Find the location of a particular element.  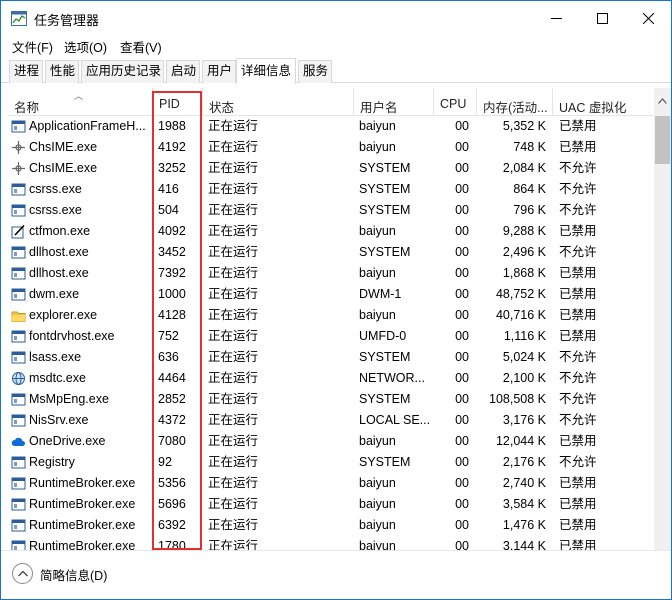

column-header-status: 状态 is located at coordinates (278, 102).